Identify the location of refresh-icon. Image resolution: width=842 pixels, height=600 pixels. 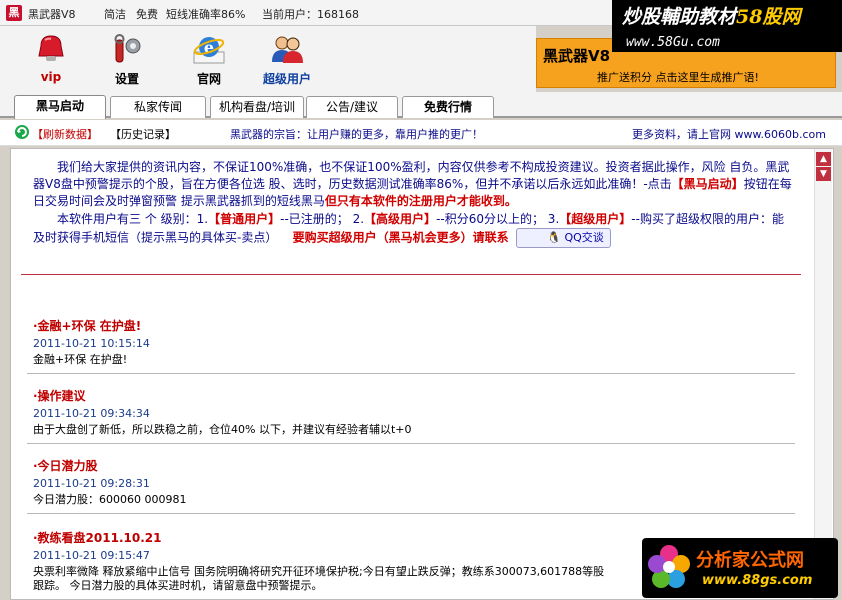
(22, 133).